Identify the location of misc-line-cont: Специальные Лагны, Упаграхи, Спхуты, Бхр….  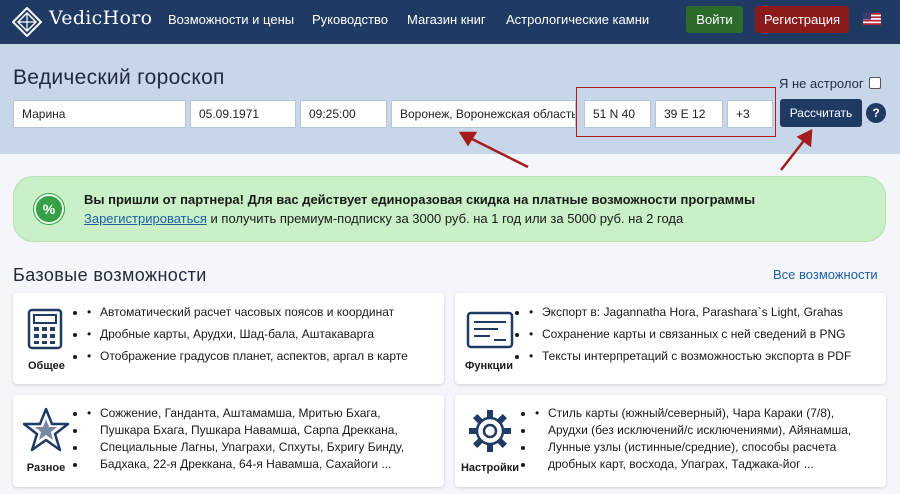
(262, 447).